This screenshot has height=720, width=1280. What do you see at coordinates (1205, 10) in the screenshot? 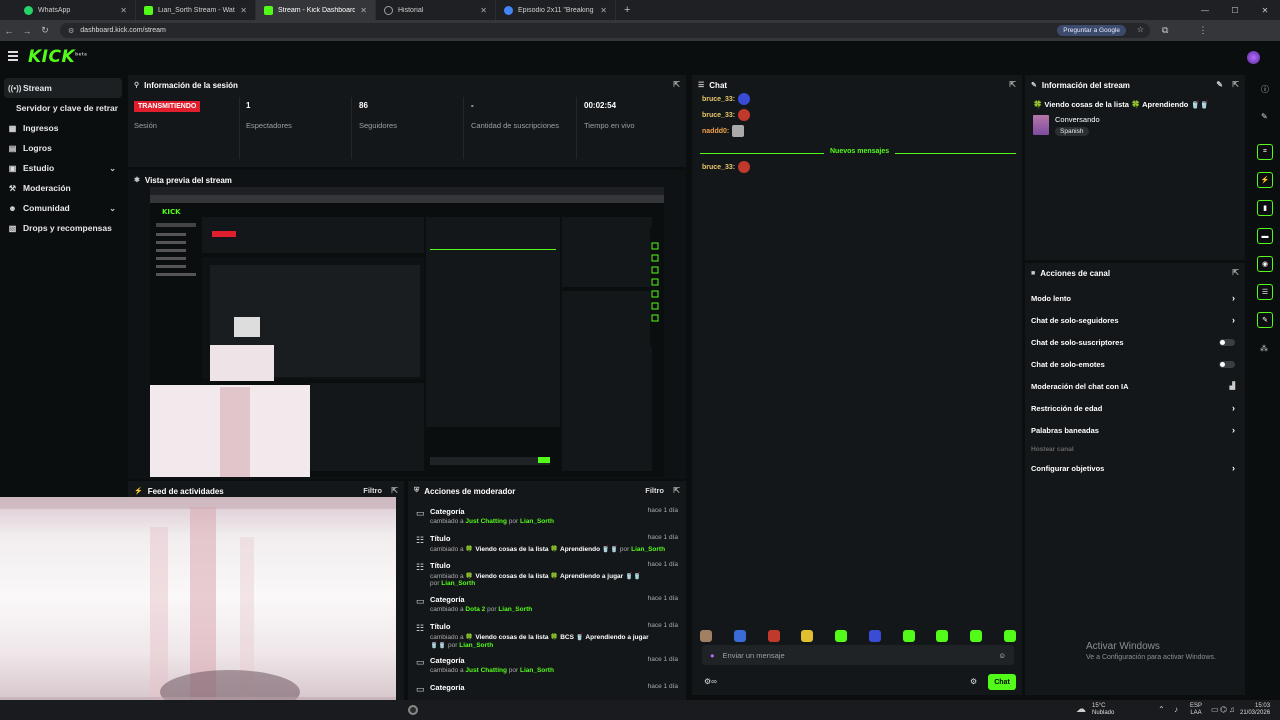
I see `minimize-icon: —` at bounding box center [1205, 10].